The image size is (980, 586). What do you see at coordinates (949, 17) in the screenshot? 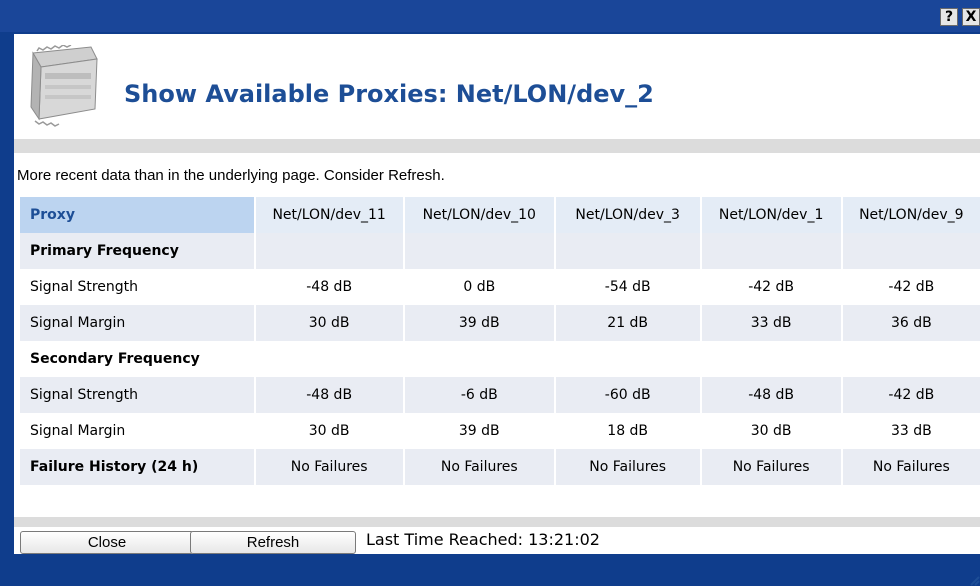
I see `help-icon: ?` at bounding box center [949, 17].